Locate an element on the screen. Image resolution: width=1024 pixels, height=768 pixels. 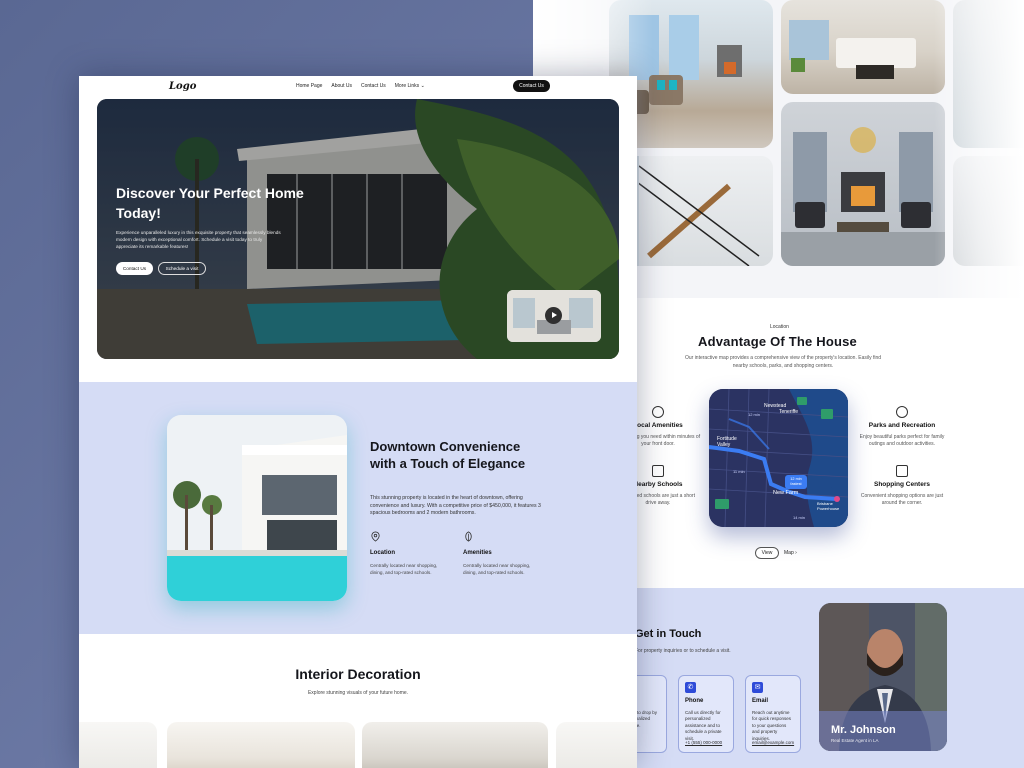
feature-title: Amenities is located at coordinates (477, 553).